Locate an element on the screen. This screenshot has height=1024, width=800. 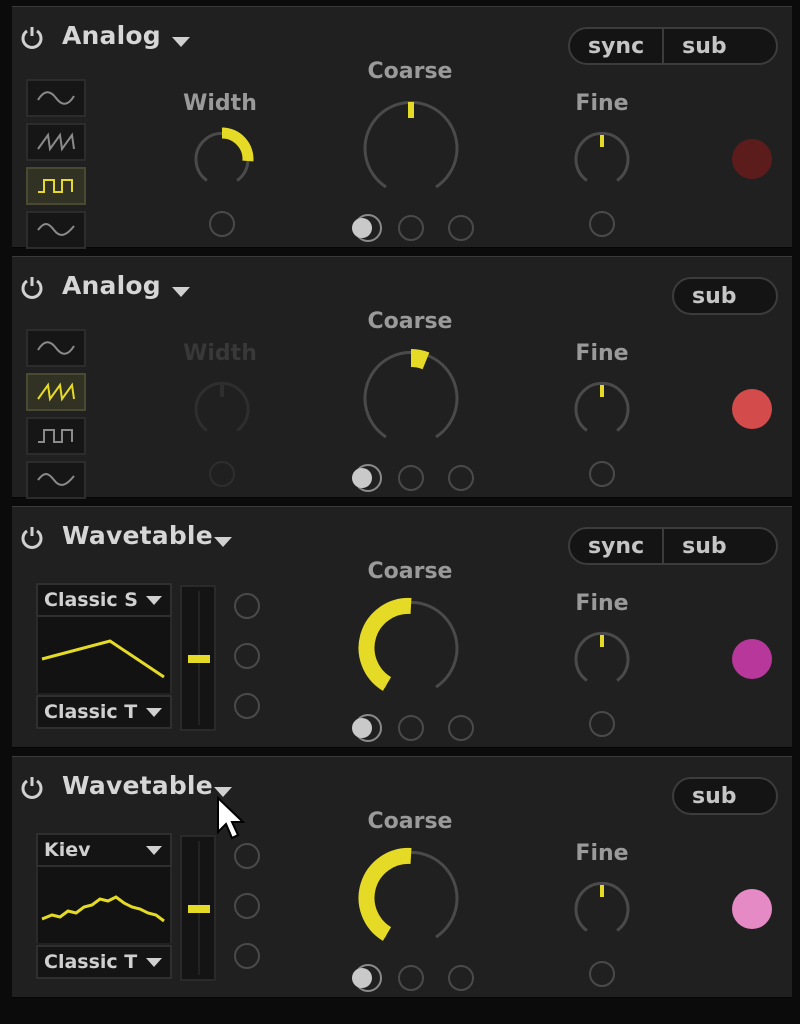
saw-icon is located at coordinates (56, 392).